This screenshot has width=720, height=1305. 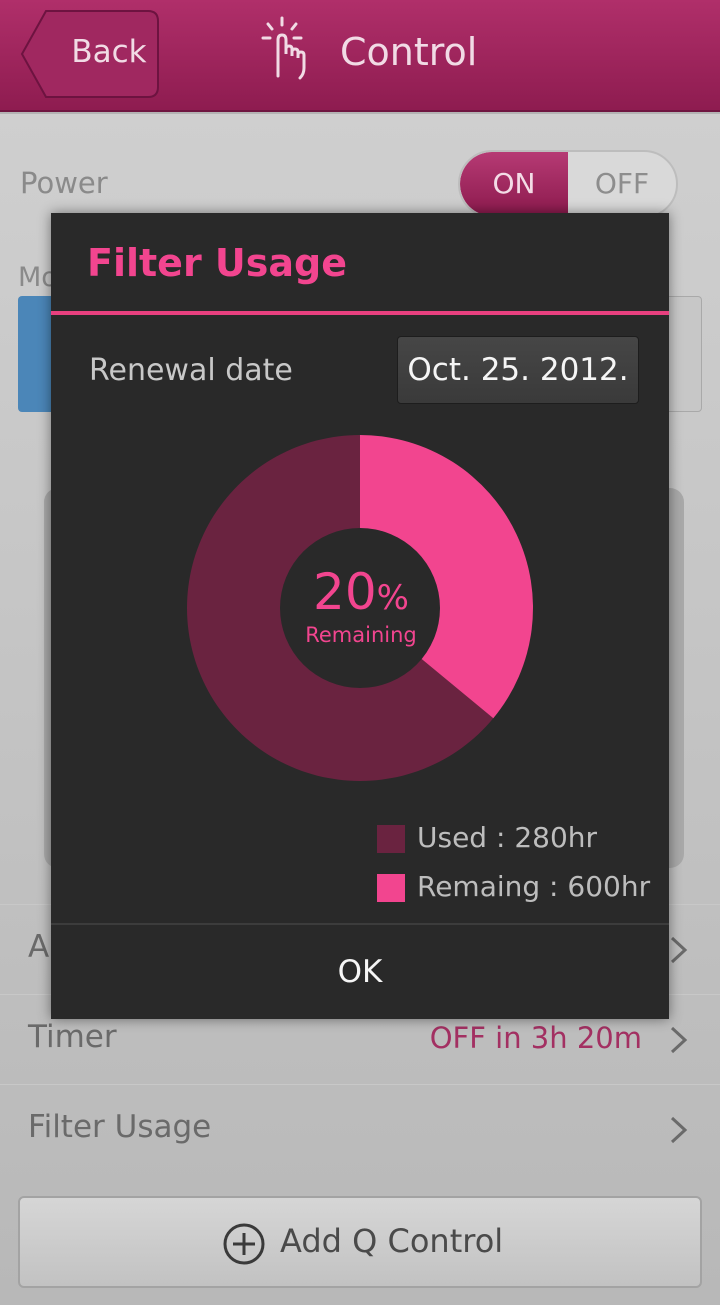 What do you see at coordinates (191, 370) in the screenshot?
I see `renewal-date-label: Renewal date` at bounding box center [191, 370].